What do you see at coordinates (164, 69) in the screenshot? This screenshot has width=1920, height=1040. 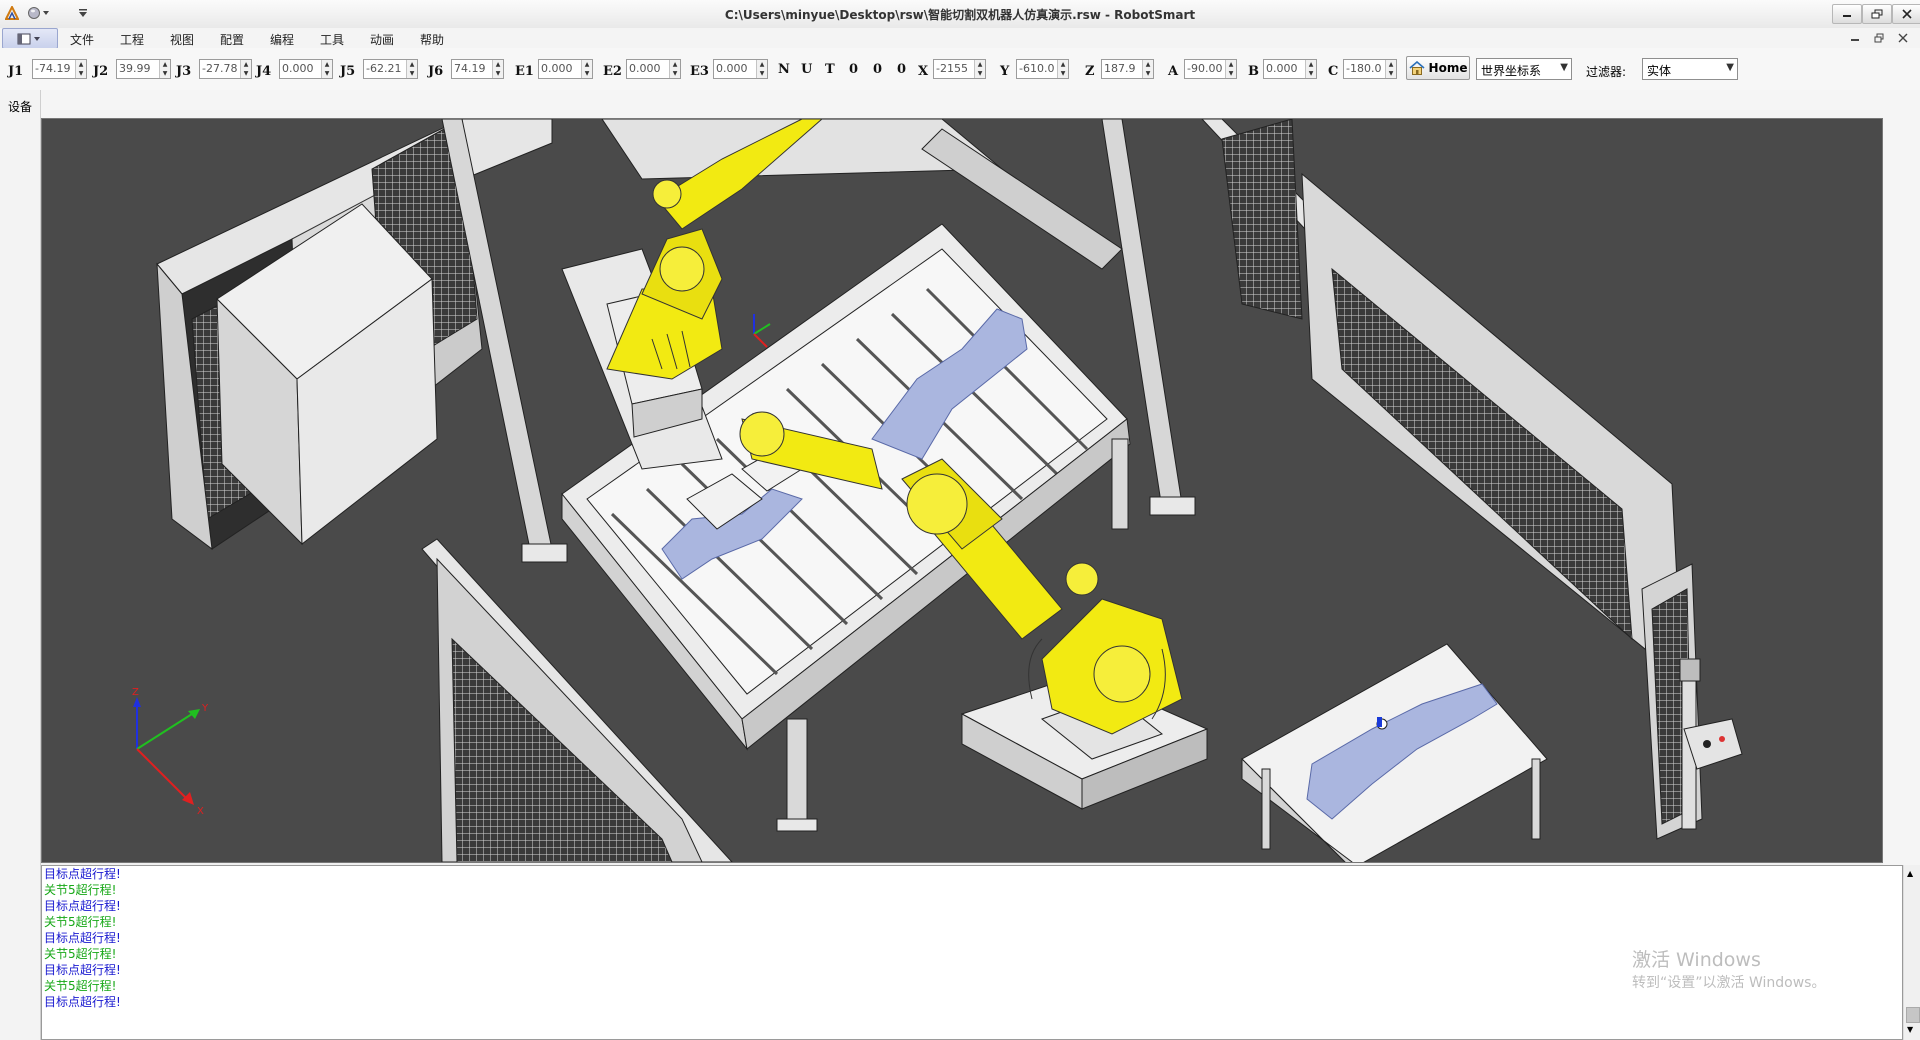 I see `j2-spin-arrows: ▲ ▼` at bounding box center [164, 69].